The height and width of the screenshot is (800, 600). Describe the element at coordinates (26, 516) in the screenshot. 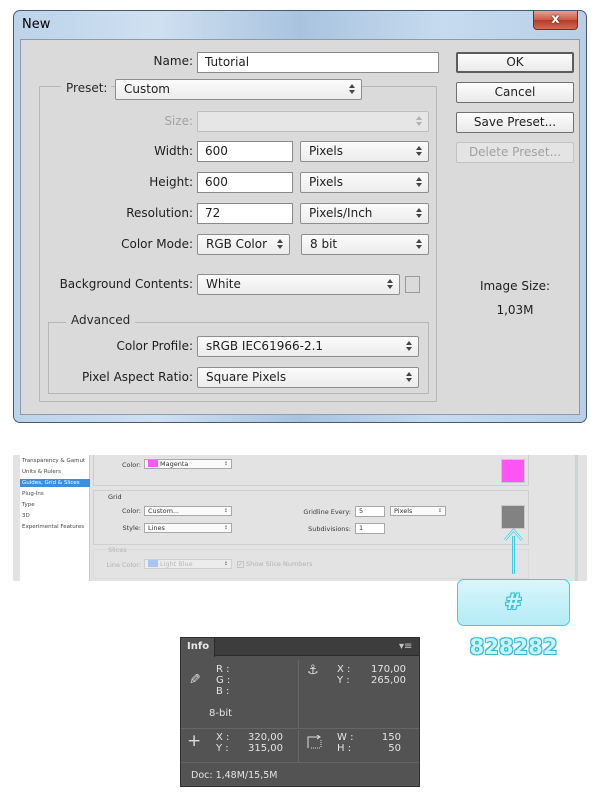

I see `sidebar-item-3d: 3D` at that location.